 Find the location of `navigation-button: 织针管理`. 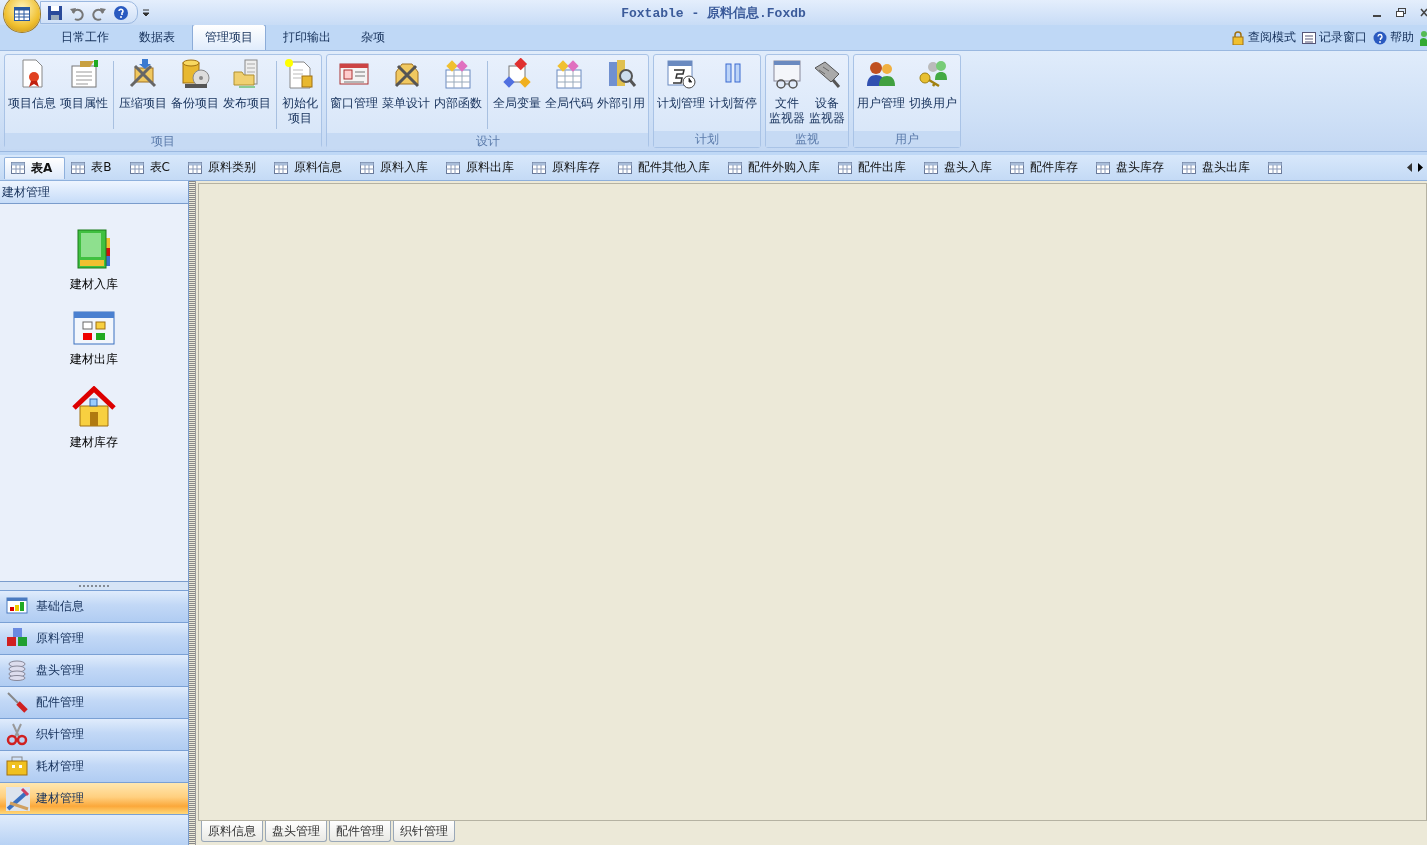

navigation-button: 织针管理 is located at coordinates (94, 734).